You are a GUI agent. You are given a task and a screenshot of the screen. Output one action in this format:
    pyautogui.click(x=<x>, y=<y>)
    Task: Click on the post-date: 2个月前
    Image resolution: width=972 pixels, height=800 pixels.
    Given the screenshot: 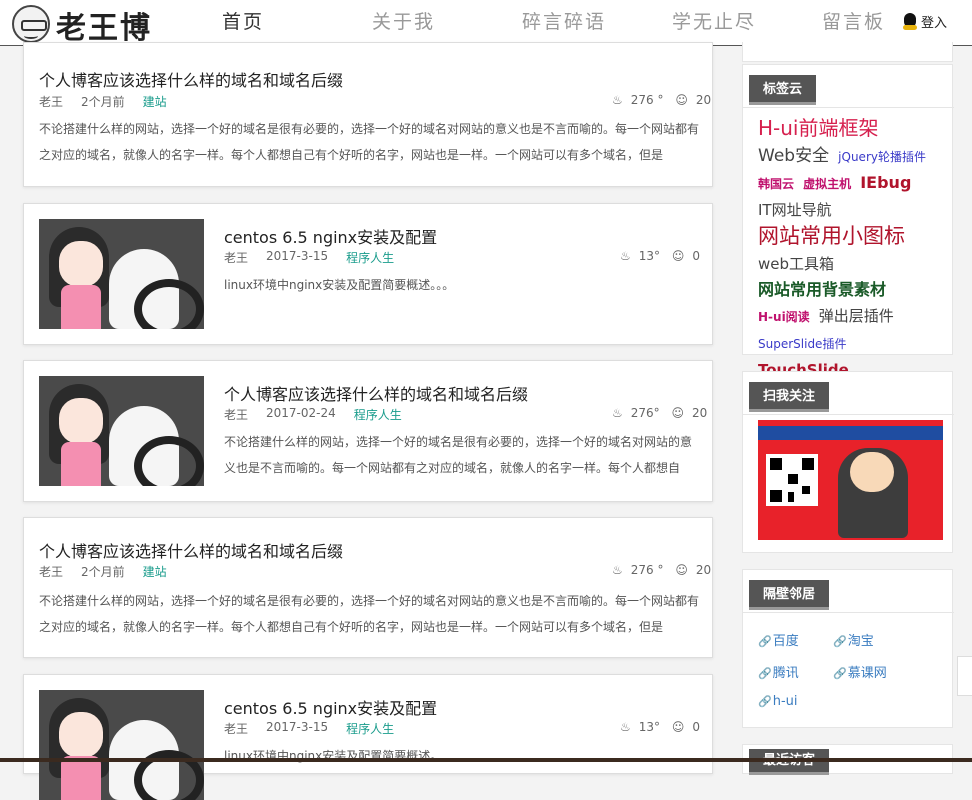 What is the action you would take?
    pyautogui.click(x=103, y=102)
    